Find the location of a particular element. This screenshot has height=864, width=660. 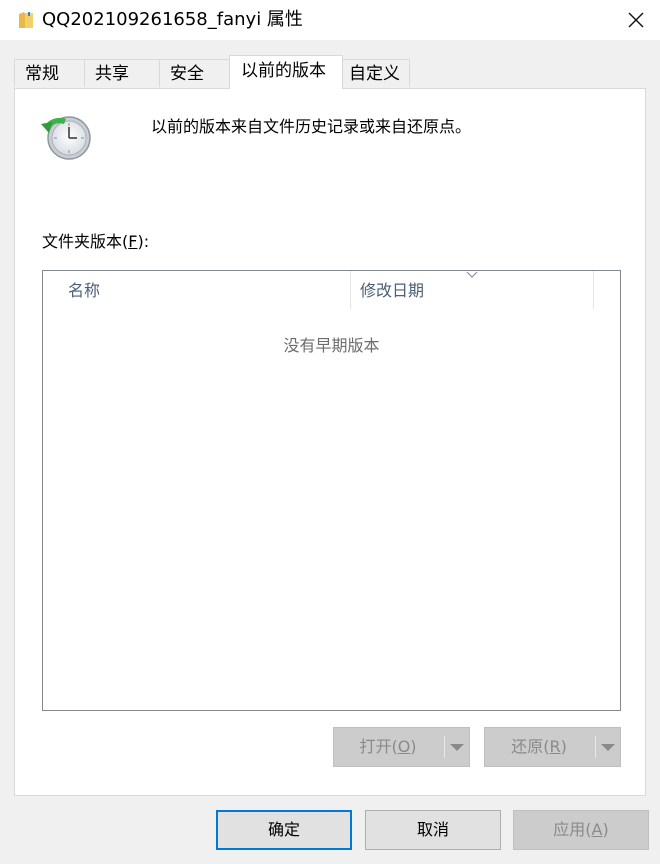

open-label-suffix: ) is located at coordinates (413, 746).